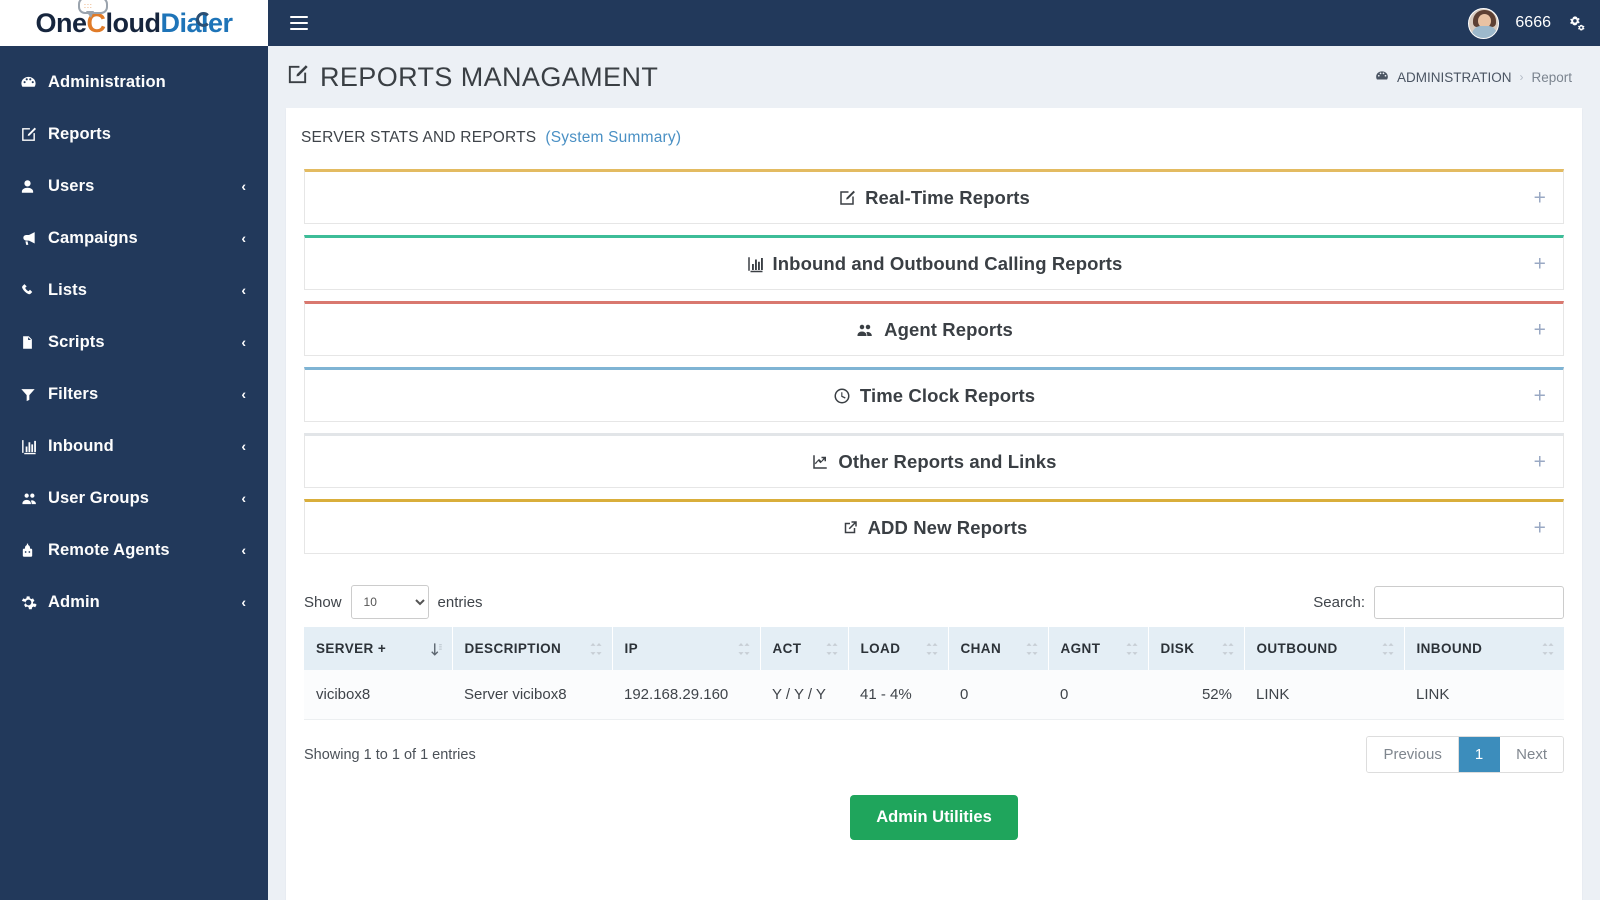 The image size is (1600, 900). I want to click on show-label: Show, so click(323, 602).